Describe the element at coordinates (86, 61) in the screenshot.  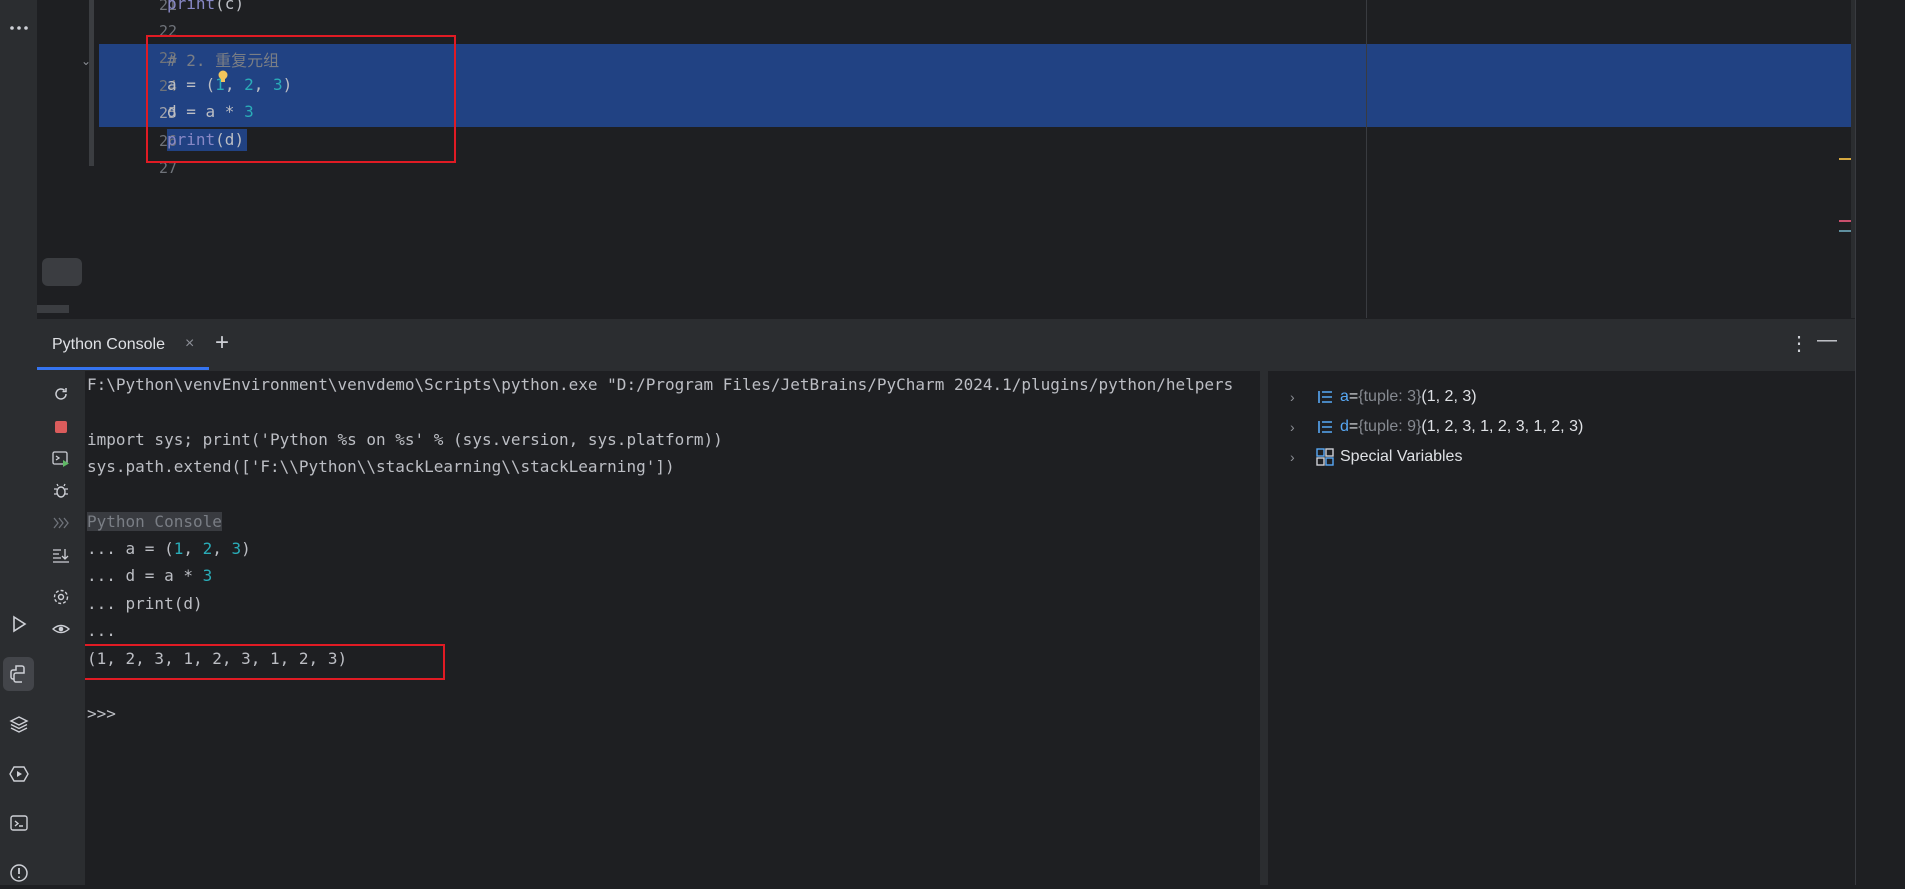
I see `fold-chevron-icon: ⌄` at that location.